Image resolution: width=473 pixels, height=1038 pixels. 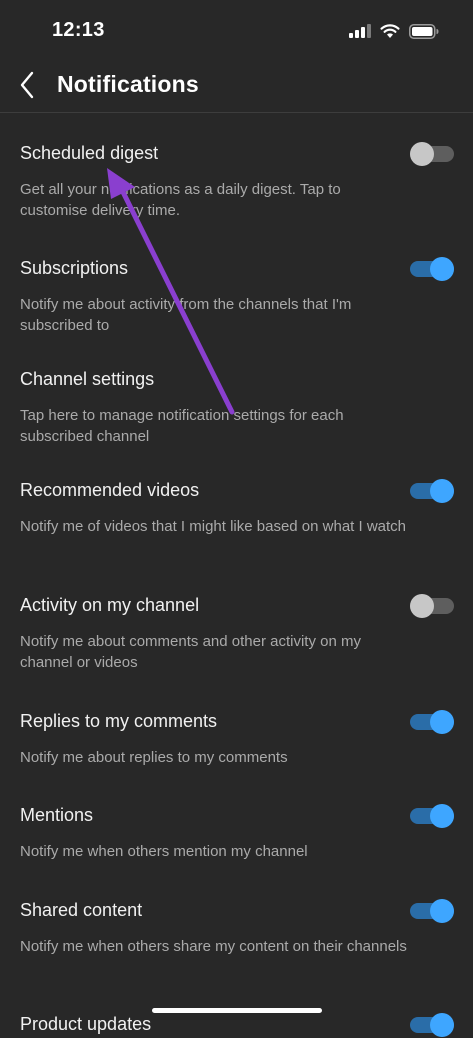 I want to click on status-icons, so click(x=394, y=31).